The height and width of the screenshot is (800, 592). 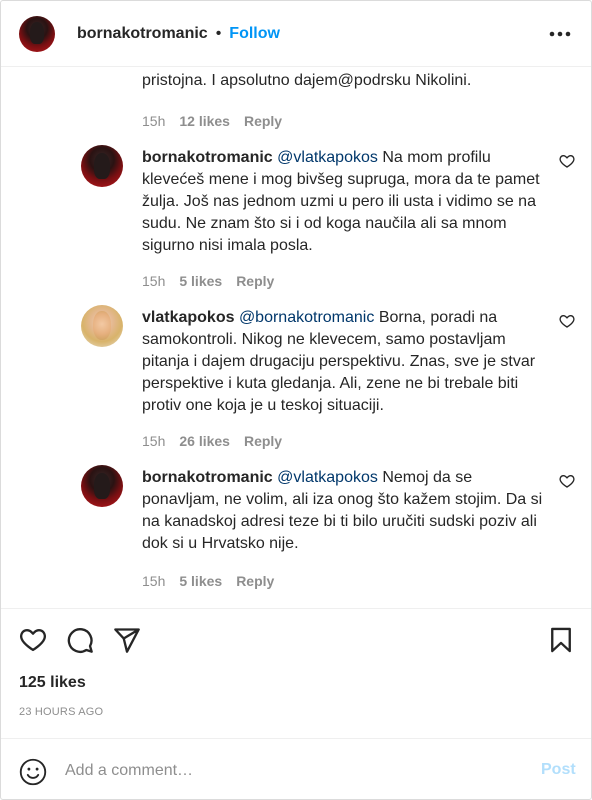 What do you see at coordinates (128, 641) in the screenshot?
I see `share-plane-icon` at bounding box center [128, 641].